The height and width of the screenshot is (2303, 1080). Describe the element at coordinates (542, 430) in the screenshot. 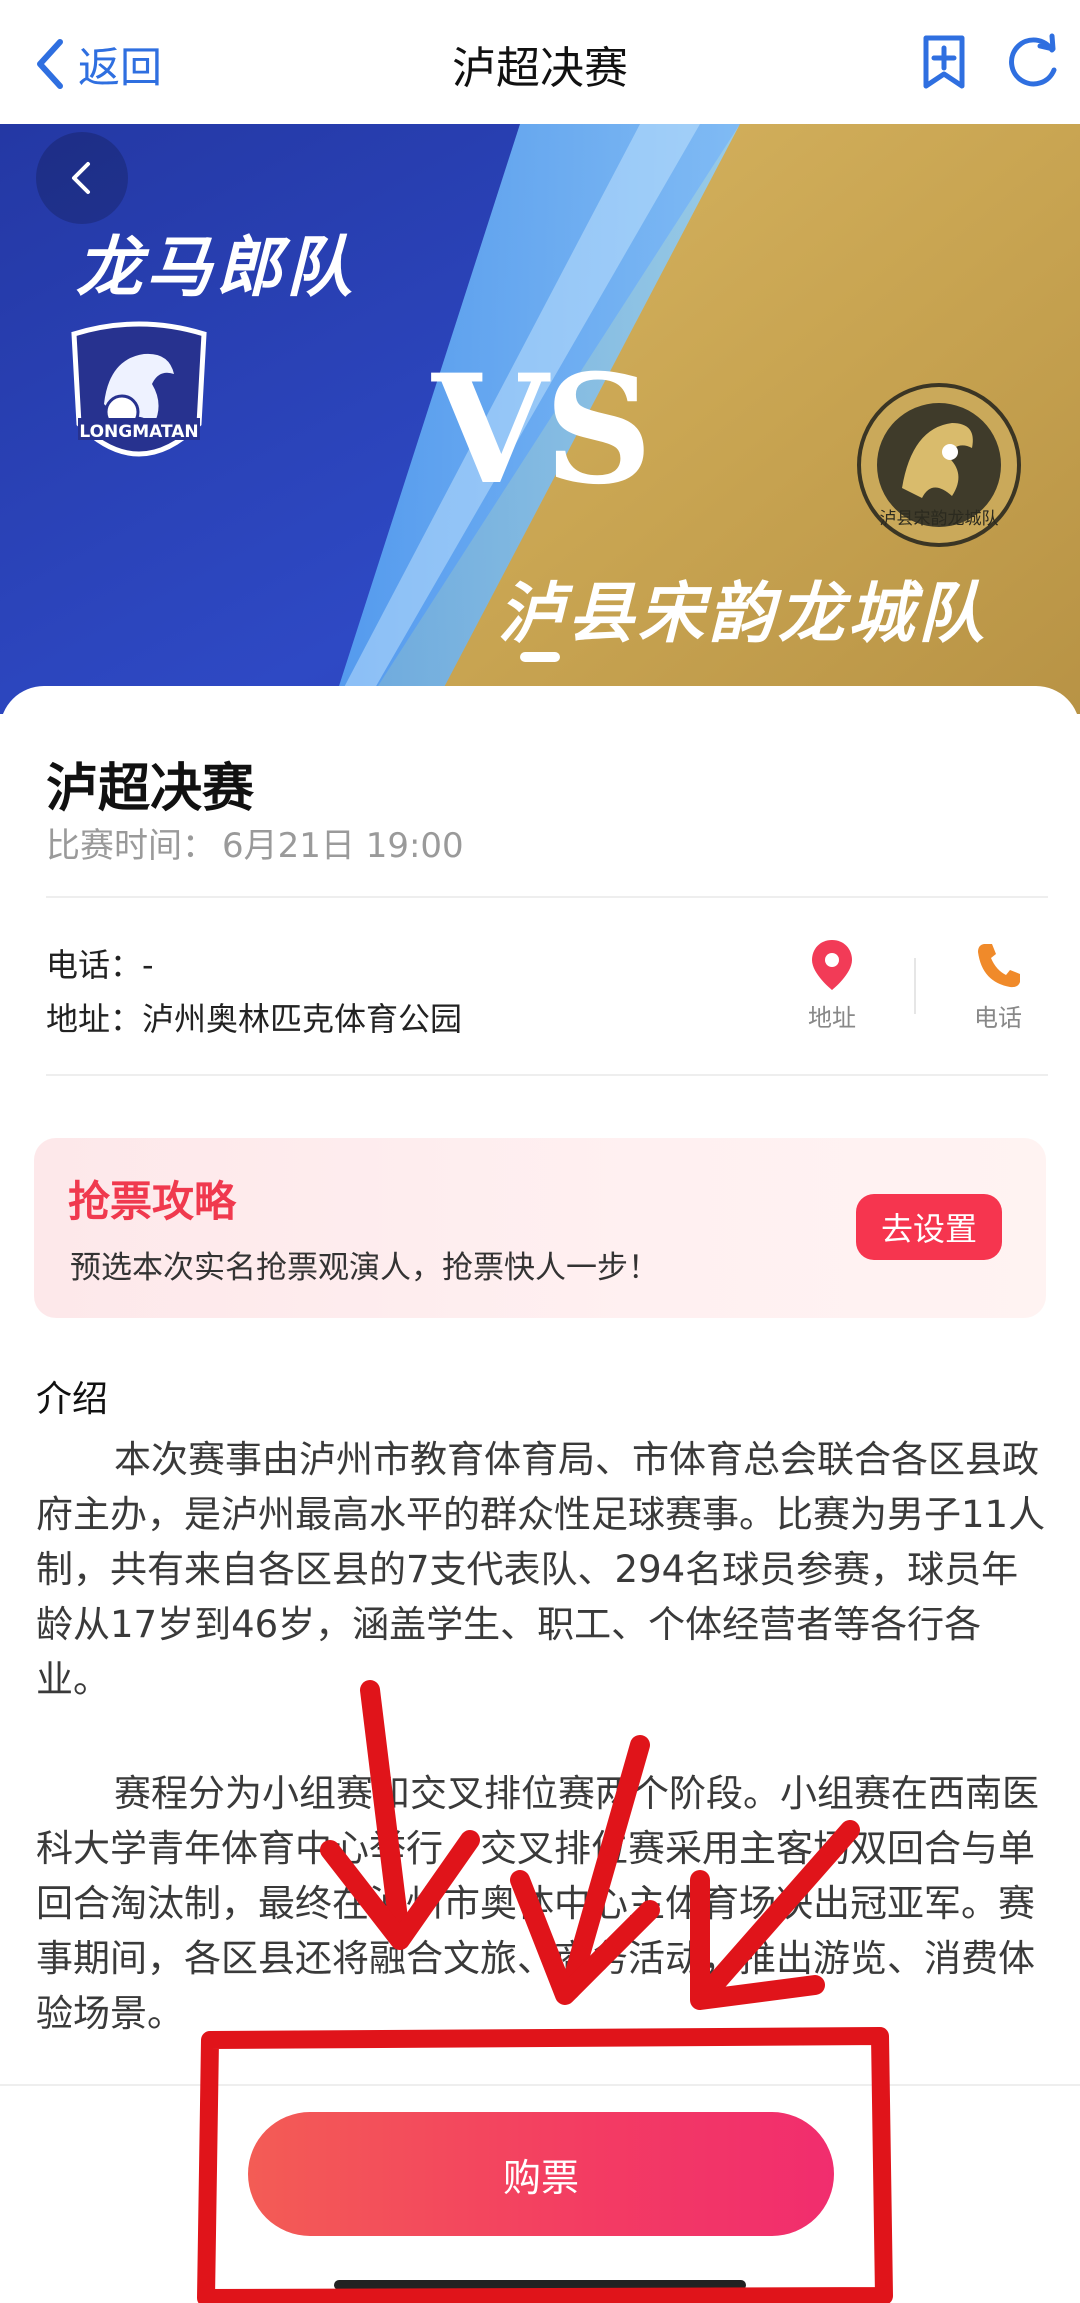

I see `vs-label: VS` at that location.